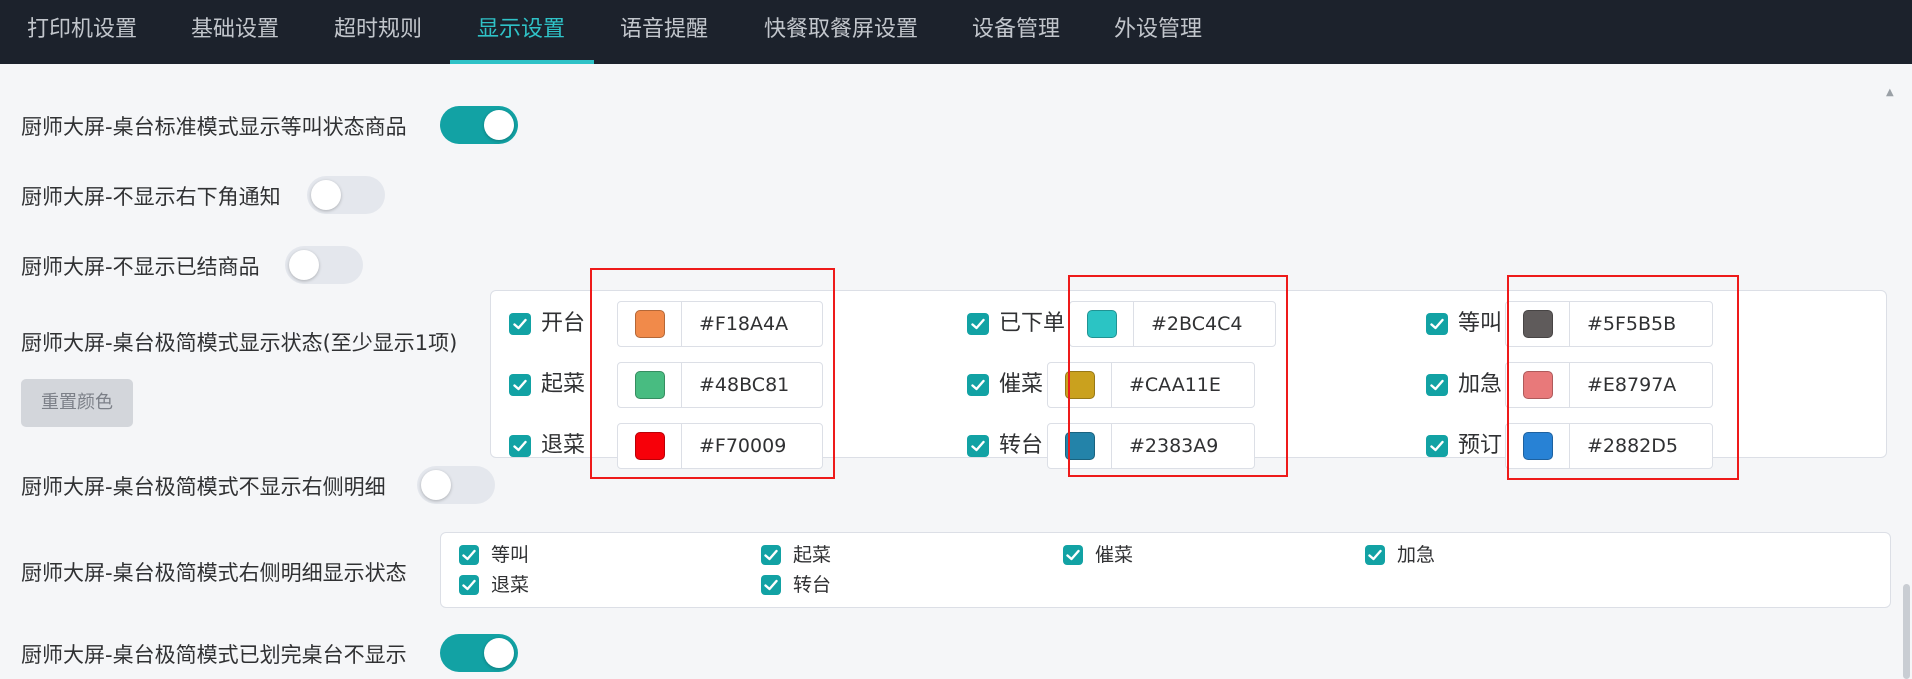 Image resolution: width=1912 pixels, height=679 pixels. I want to click on status-name: 加急, so click(1480, 384).